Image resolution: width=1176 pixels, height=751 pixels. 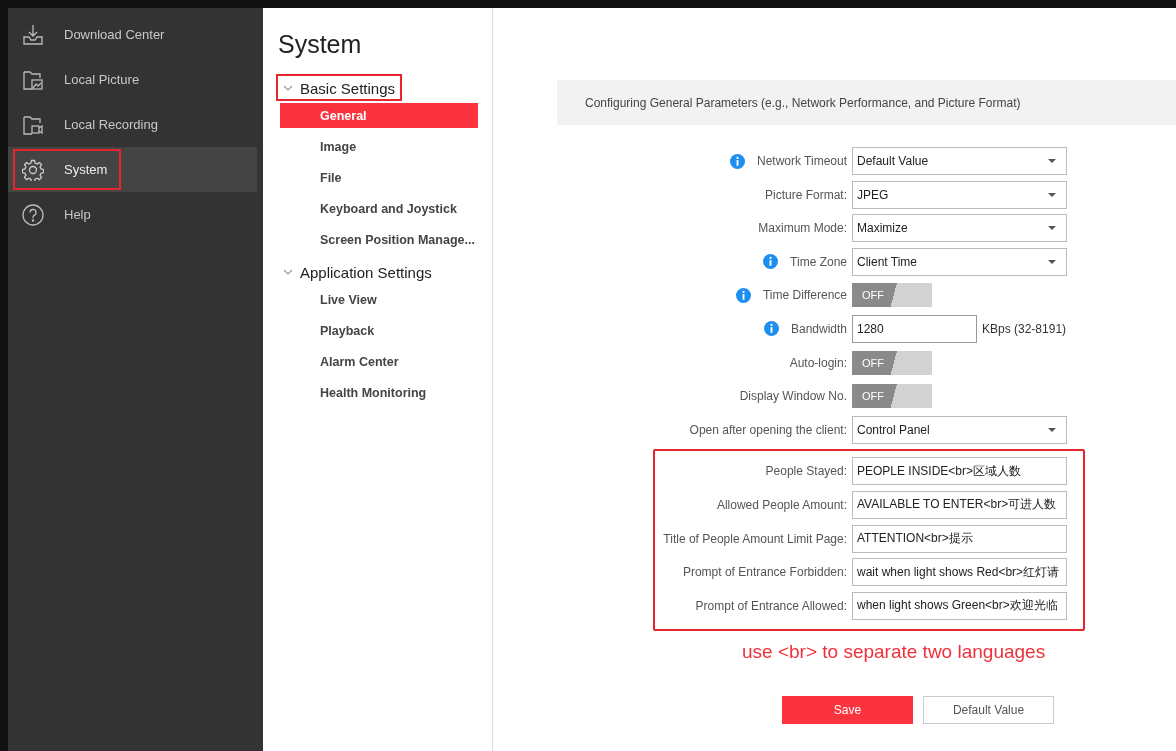 I want to click on field-label: Prompt of Entrance Allowed:, so click(x=771, y=605).